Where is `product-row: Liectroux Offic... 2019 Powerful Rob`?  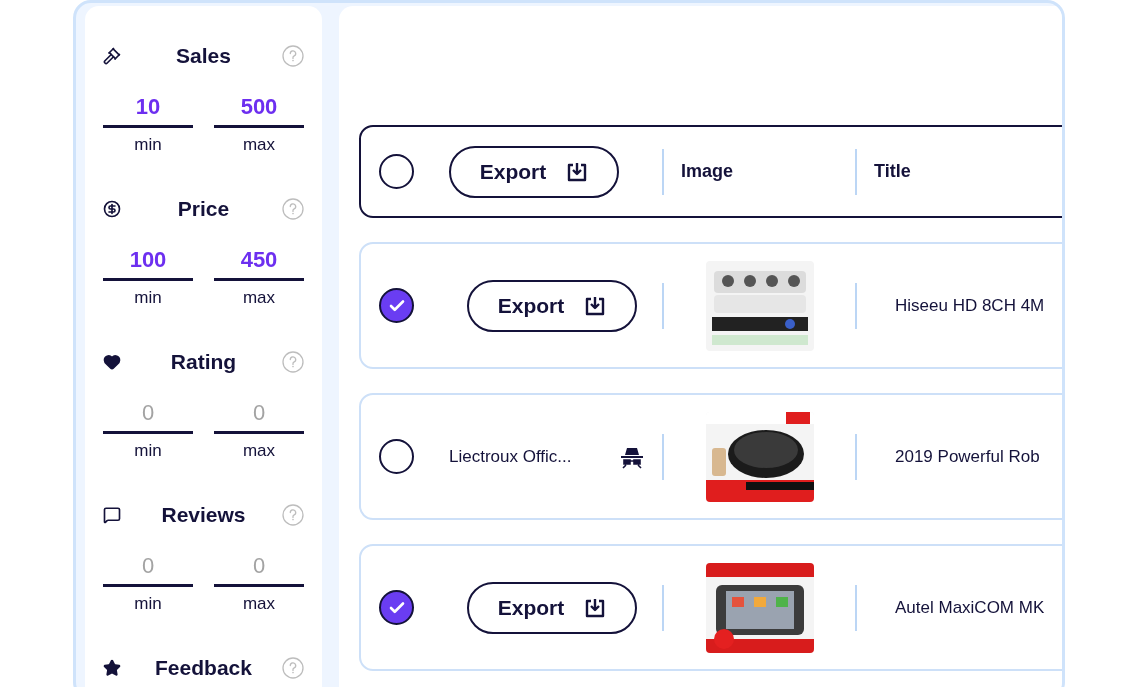
product-row: Liectroux Offic... 2019 Powerful Rob is located at coordinates (710, 456).